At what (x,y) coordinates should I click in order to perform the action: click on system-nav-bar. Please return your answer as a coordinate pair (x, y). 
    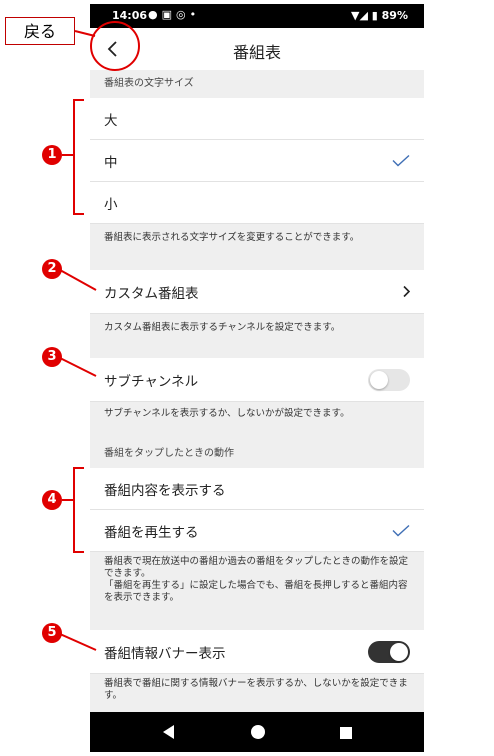
    Looking at the image, I should click on (257, 732).